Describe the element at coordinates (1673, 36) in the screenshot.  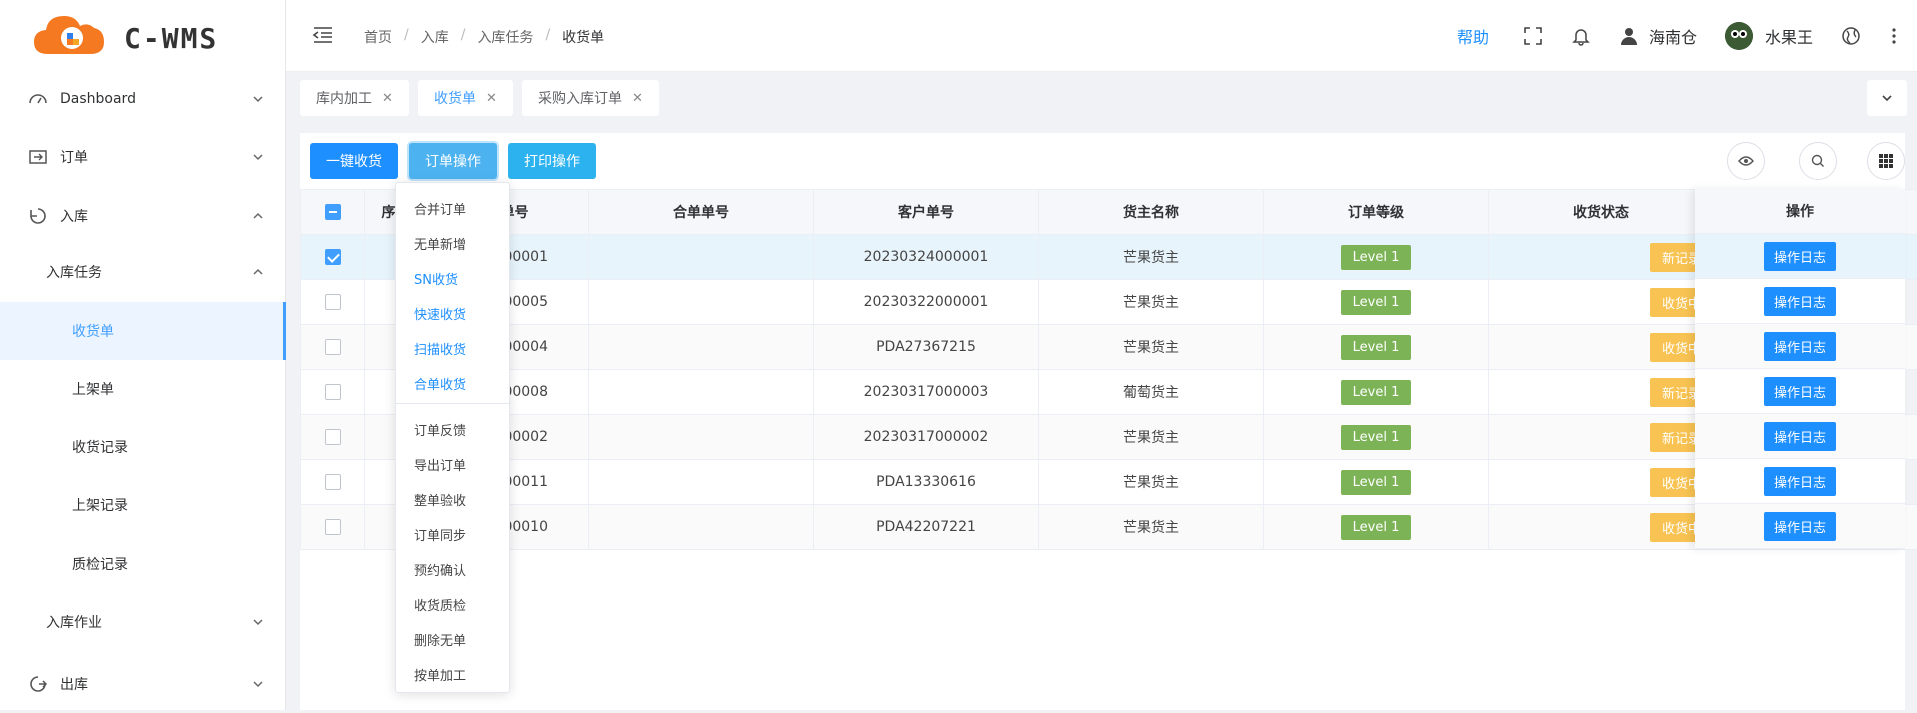
I see `warehouse-name: 海南仓` at that location.